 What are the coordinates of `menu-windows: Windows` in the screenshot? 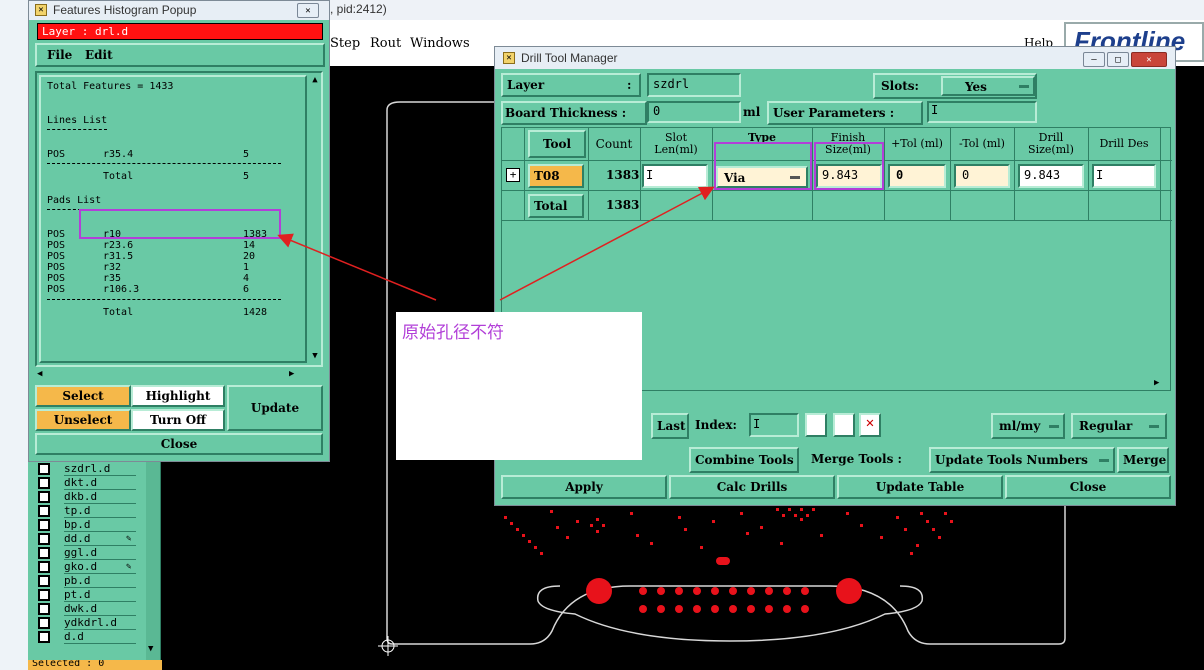 It's located at (440, 43).